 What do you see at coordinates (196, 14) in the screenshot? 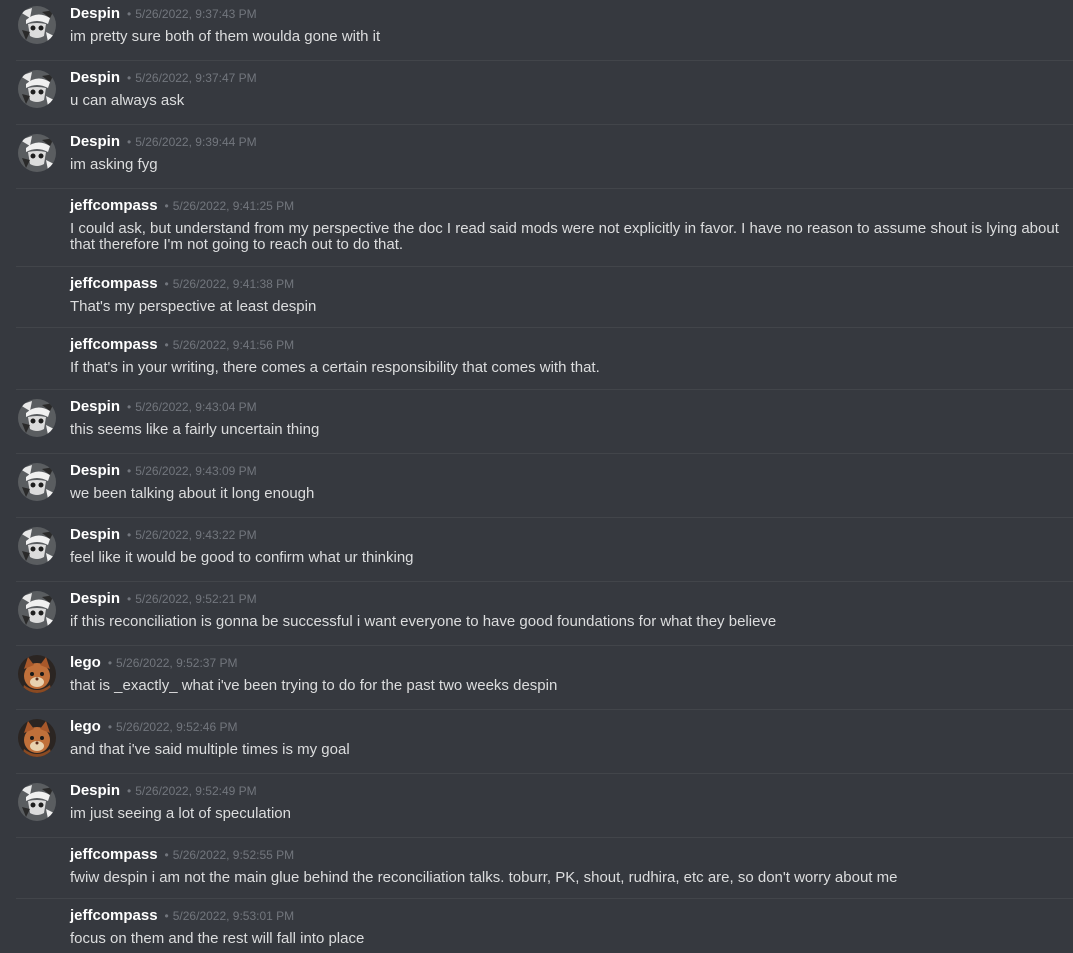
I see `timestamp: 5/26/2022, 9:37:43 PM` at bounding box center [196, 14].